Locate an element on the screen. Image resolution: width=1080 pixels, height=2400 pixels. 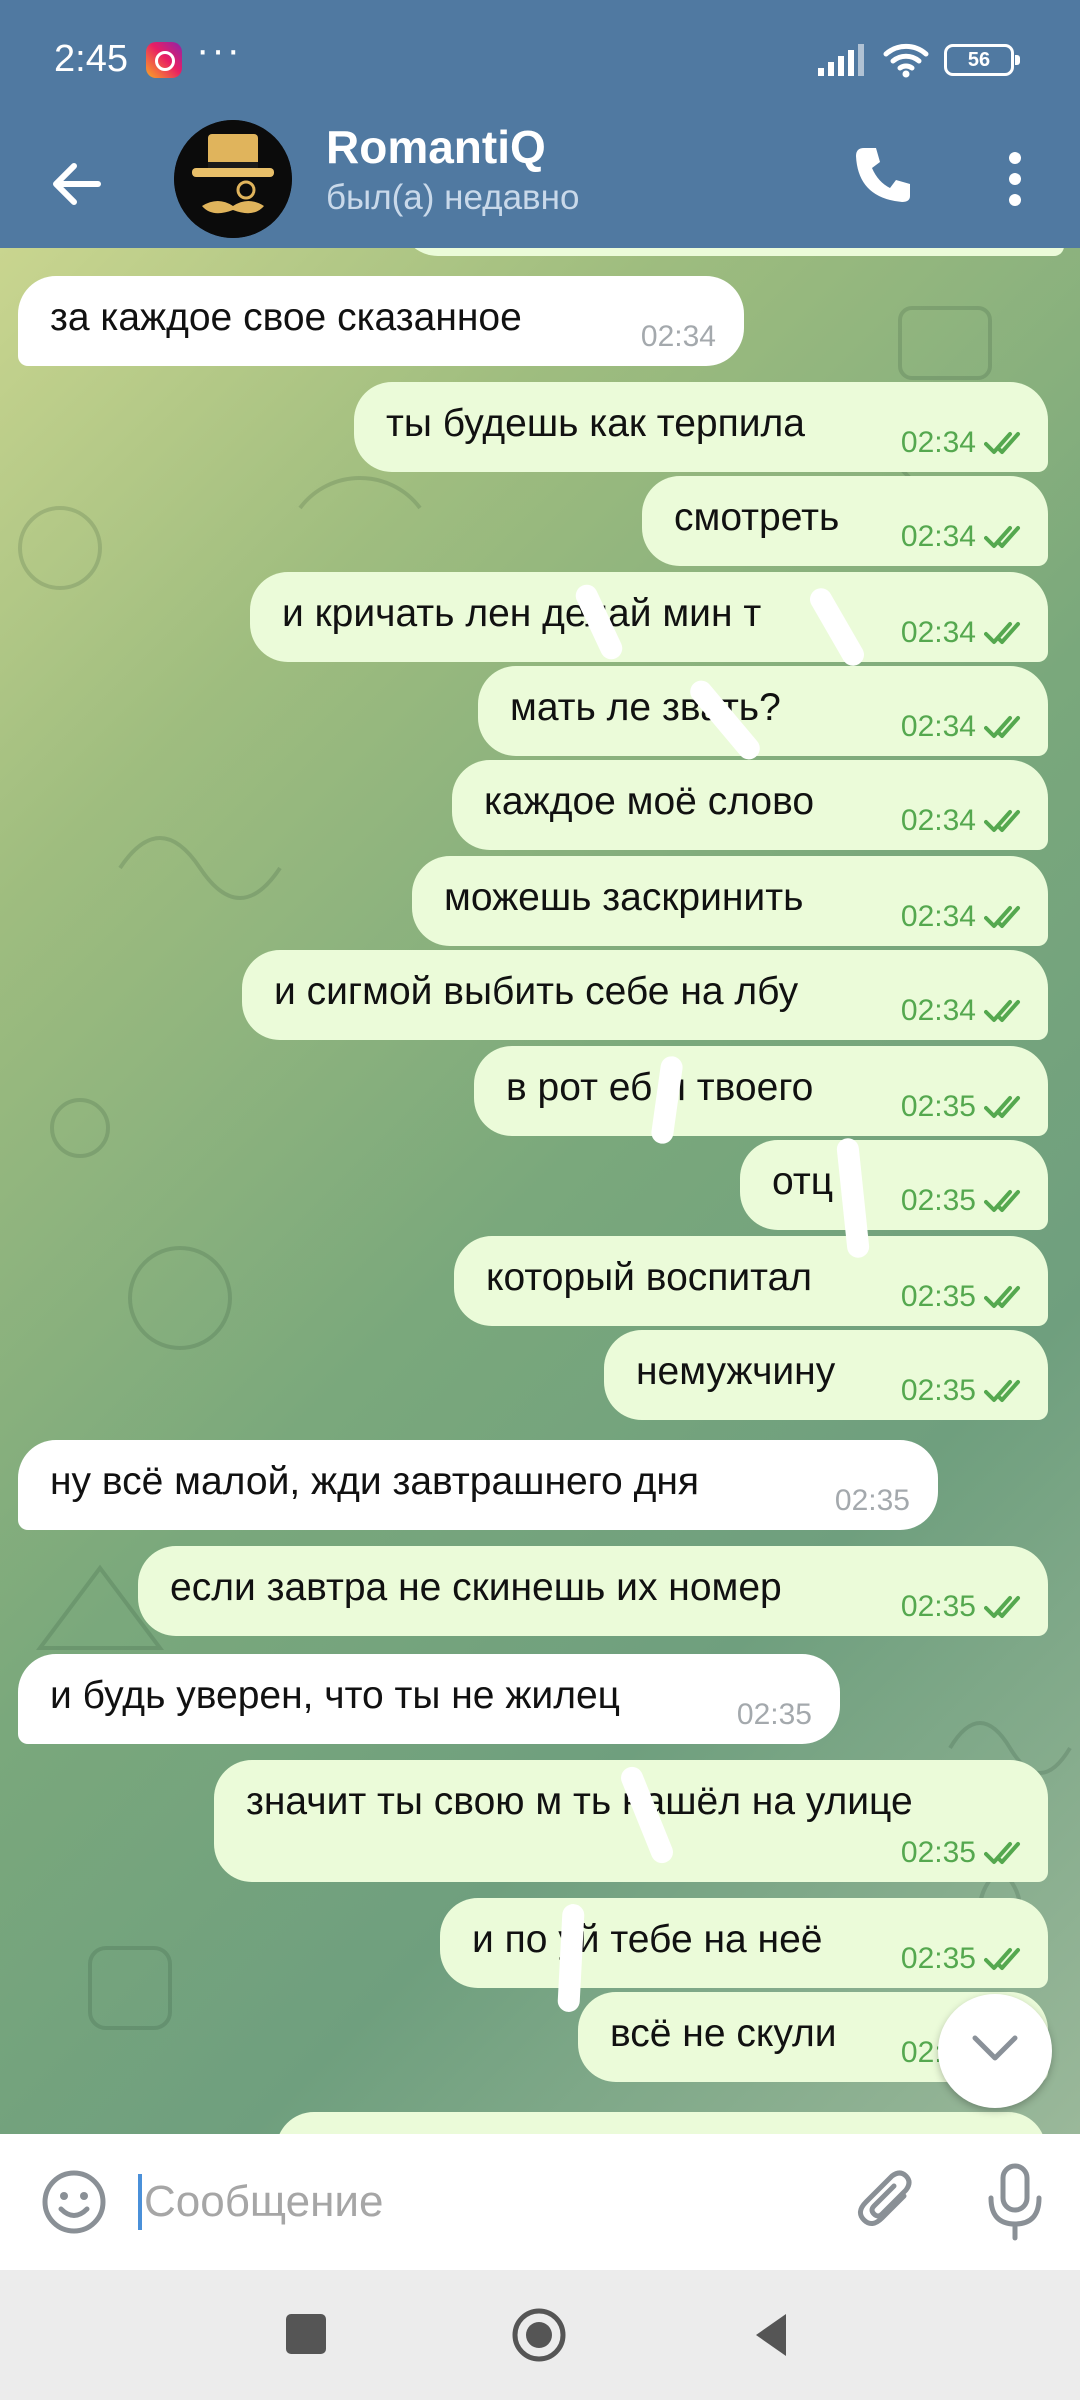
message-composer is located at coordinates (540, 2202).